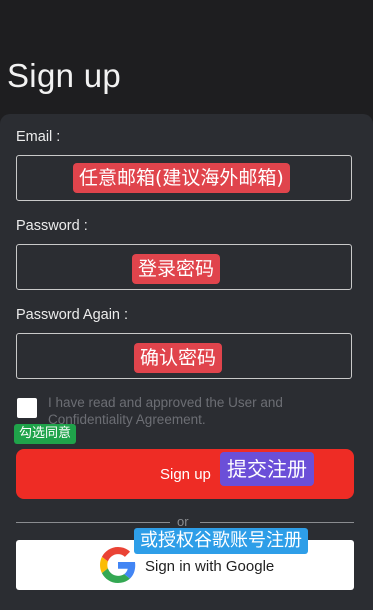  What do you see at coordinates (45, 434) in the screenshot?
I see `agreement-annotation-badge: 勾选同意` at bounding box center [45, 434].